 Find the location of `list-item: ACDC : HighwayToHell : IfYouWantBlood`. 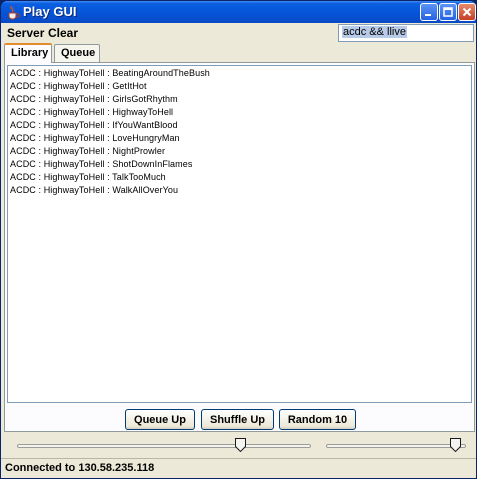

list-item: ACDC : HighwayToHell : IfYouWantBlood is located at coordinates (94, 125).